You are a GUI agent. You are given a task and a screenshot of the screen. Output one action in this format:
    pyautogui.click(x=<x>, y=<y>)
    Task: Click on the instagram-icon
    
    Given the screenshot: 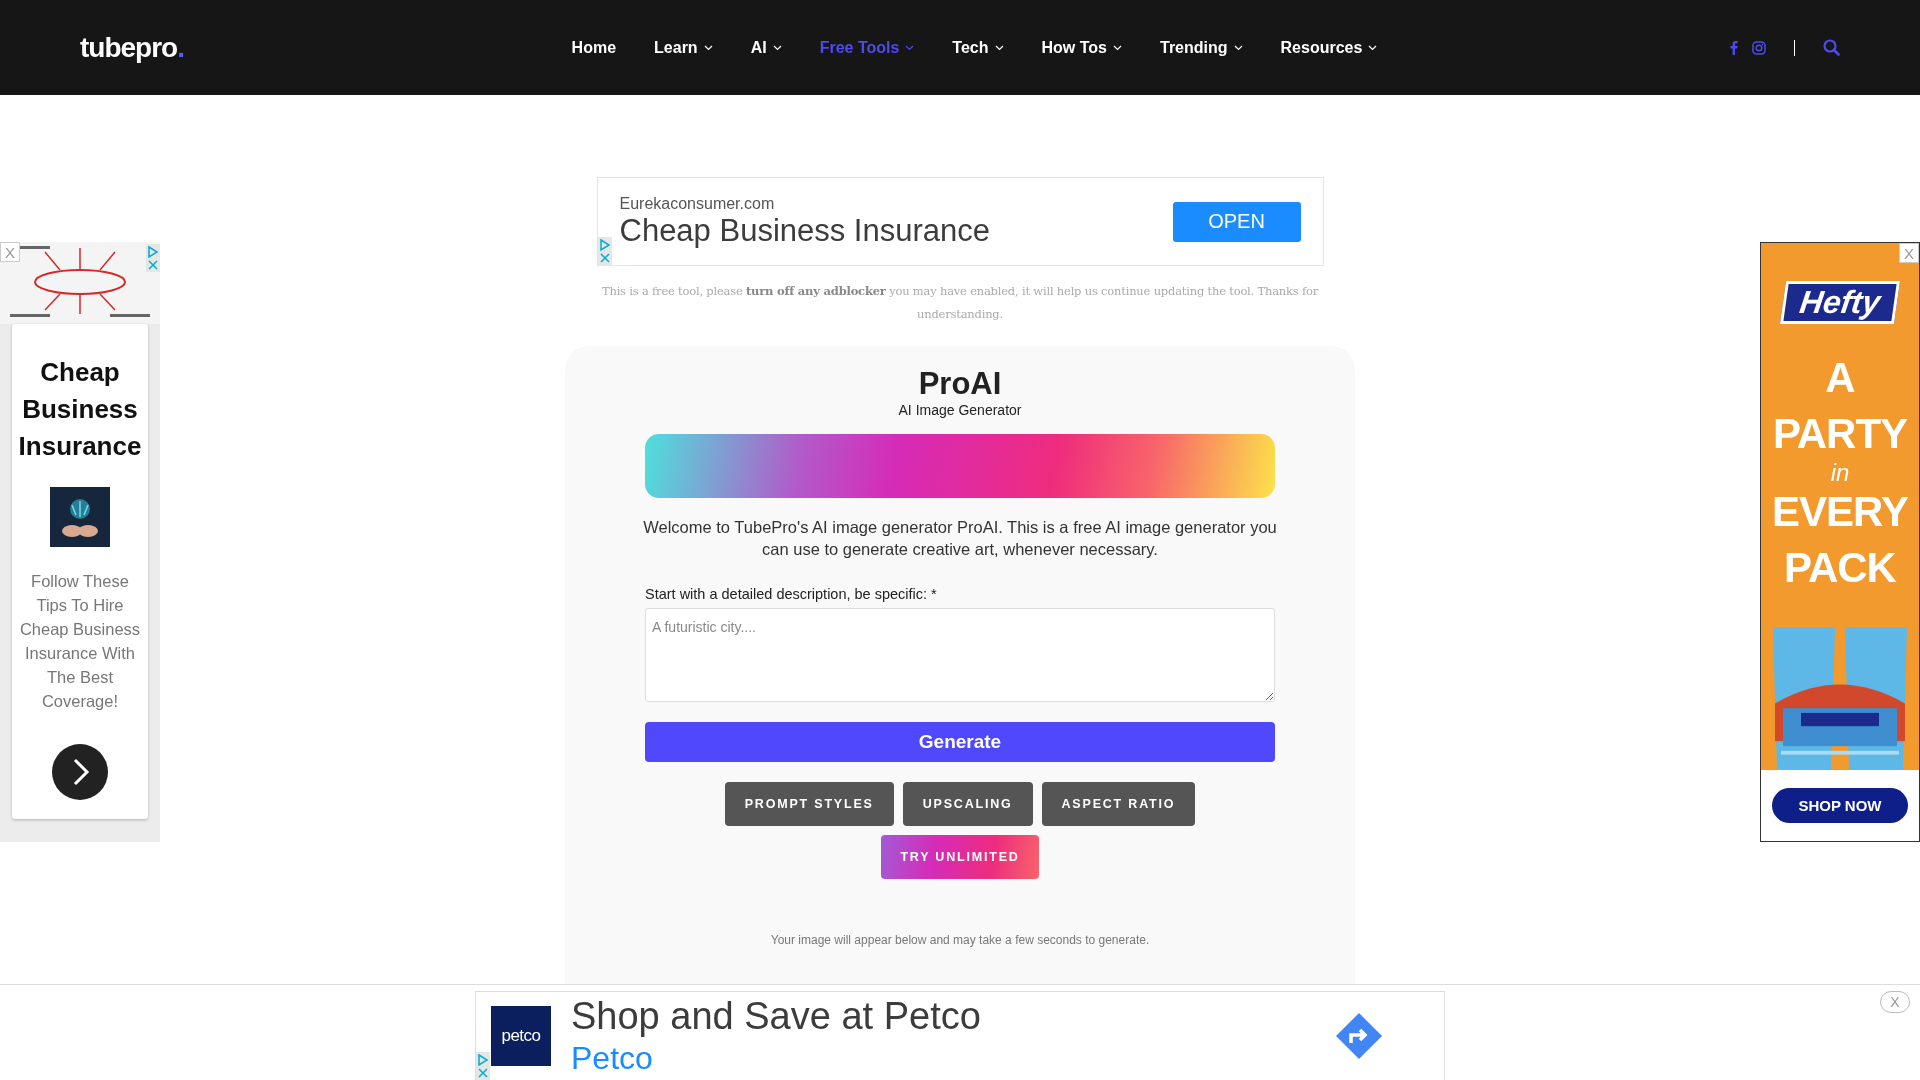 What is the action you would take?
    pyautogui.click(x=1759, y=47)
    